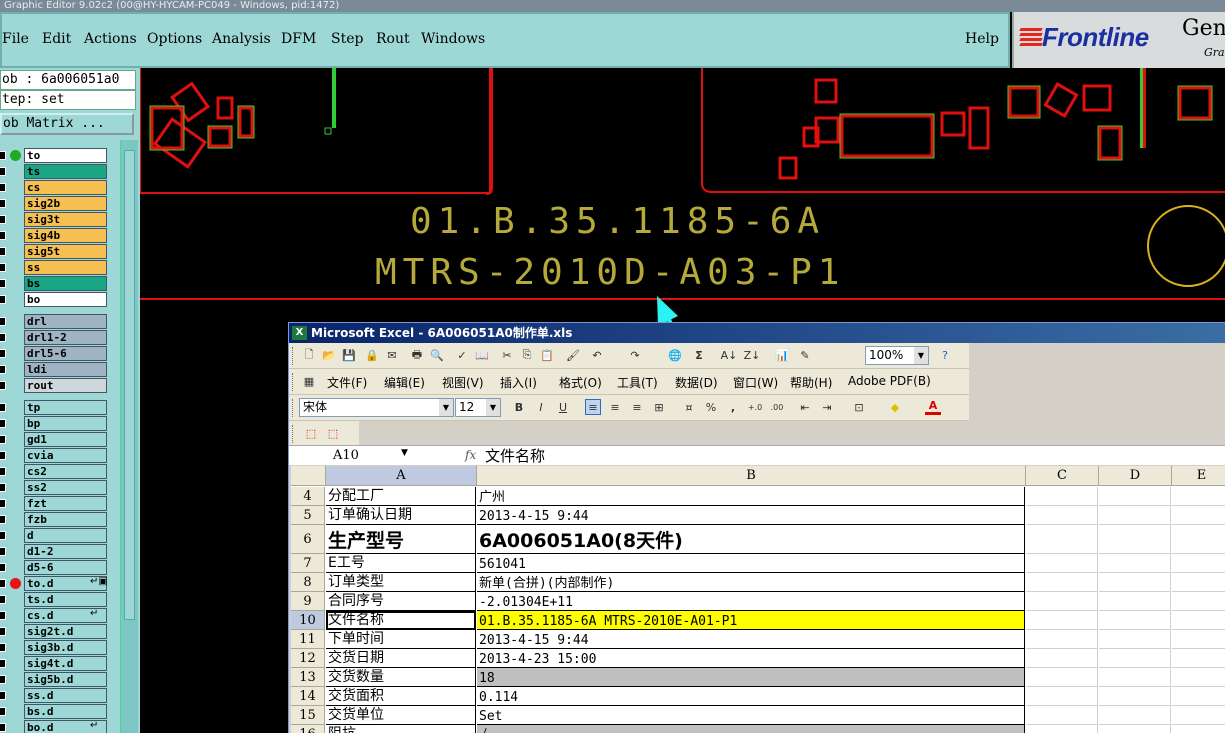 Image resolution: width=1225 pixels, height=733 pixels. I want to click on font-name-select: 宋体 ▼, so click(376, 407).